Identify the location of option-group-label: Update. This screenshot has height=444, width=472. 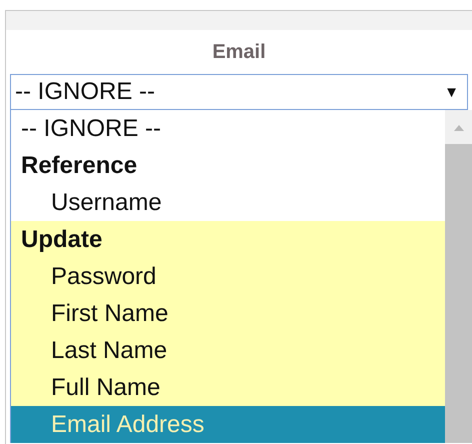
(62, 239).